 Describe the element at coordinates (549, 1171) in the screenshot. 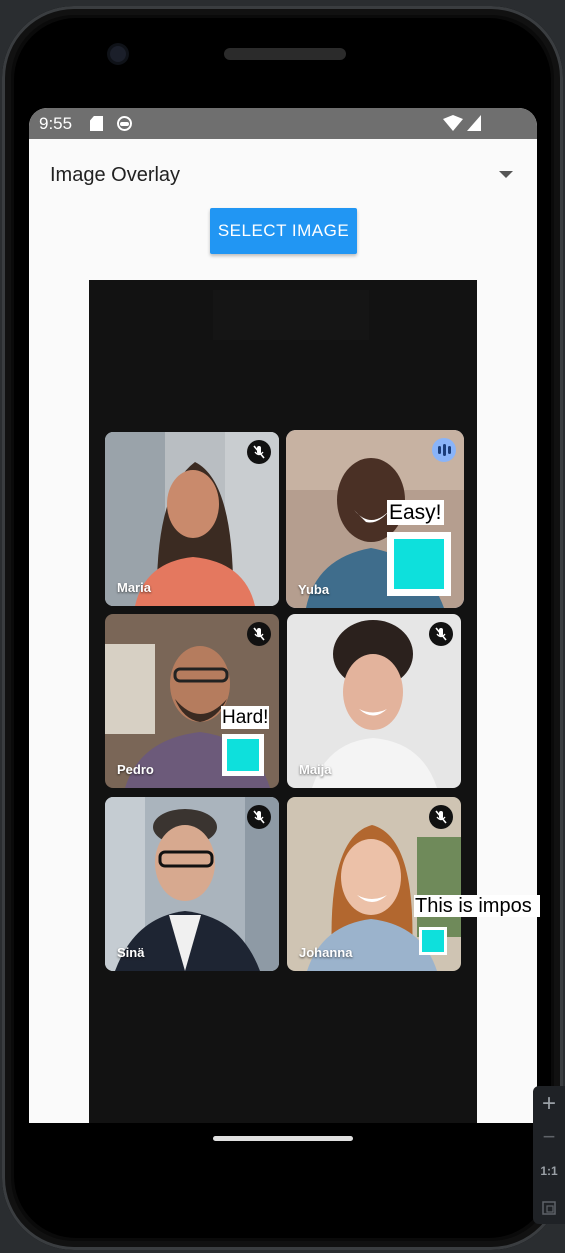

I see `actual-size-button: 1:1` at that location.